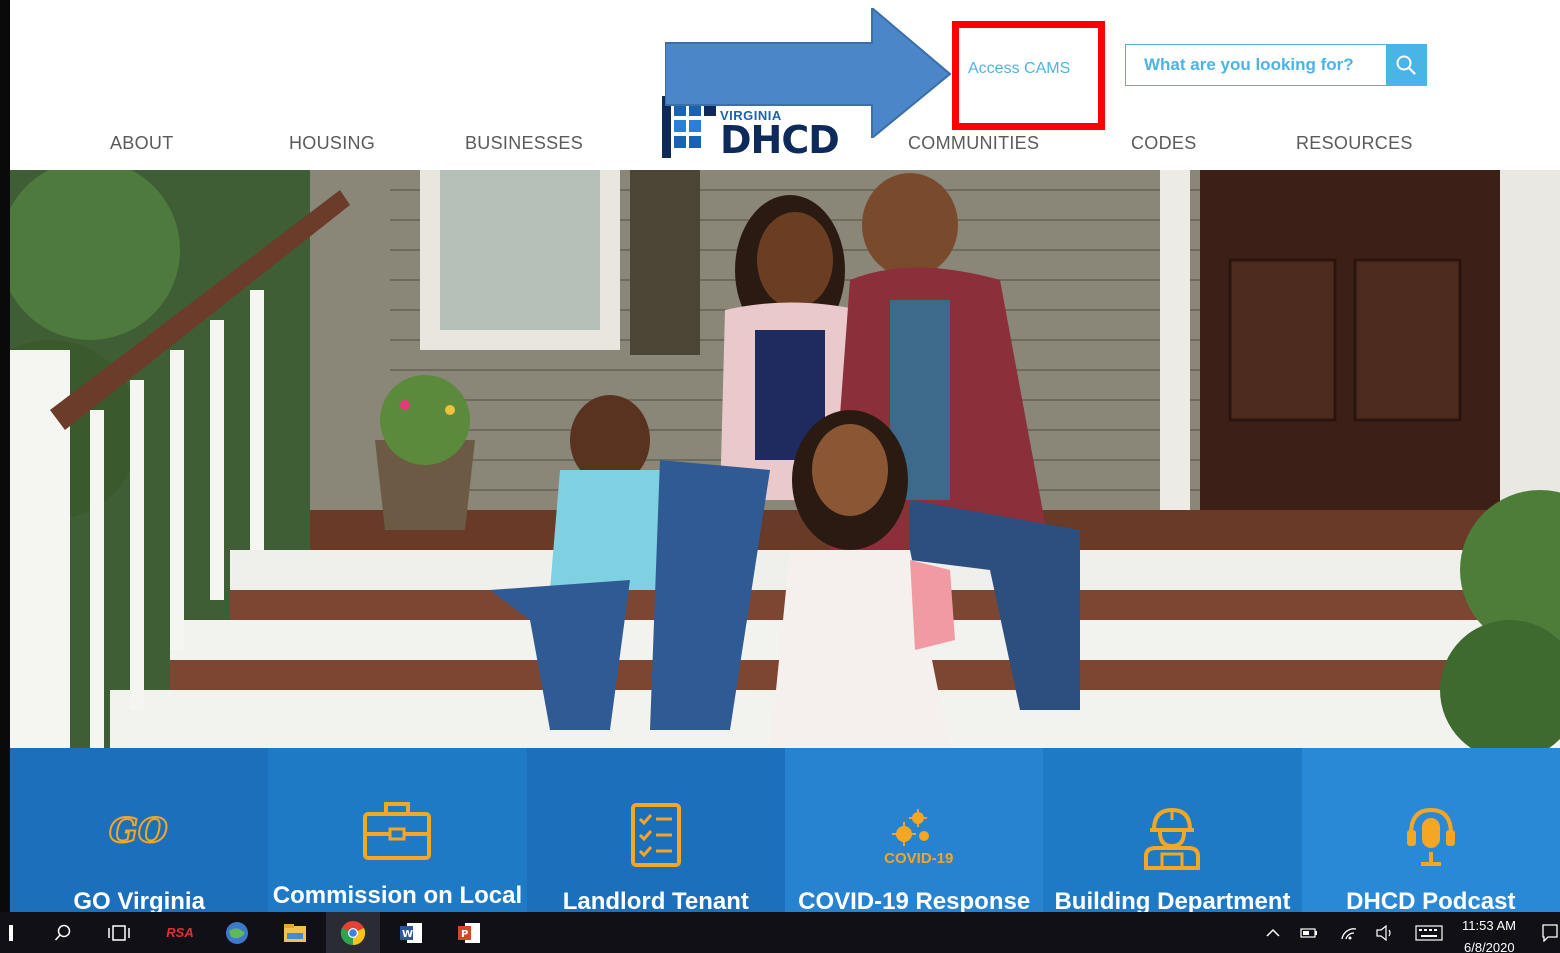 This screenshot has height=953, width=1560. I want to click on tile-building-department: Building Department, so click(1172, 830).